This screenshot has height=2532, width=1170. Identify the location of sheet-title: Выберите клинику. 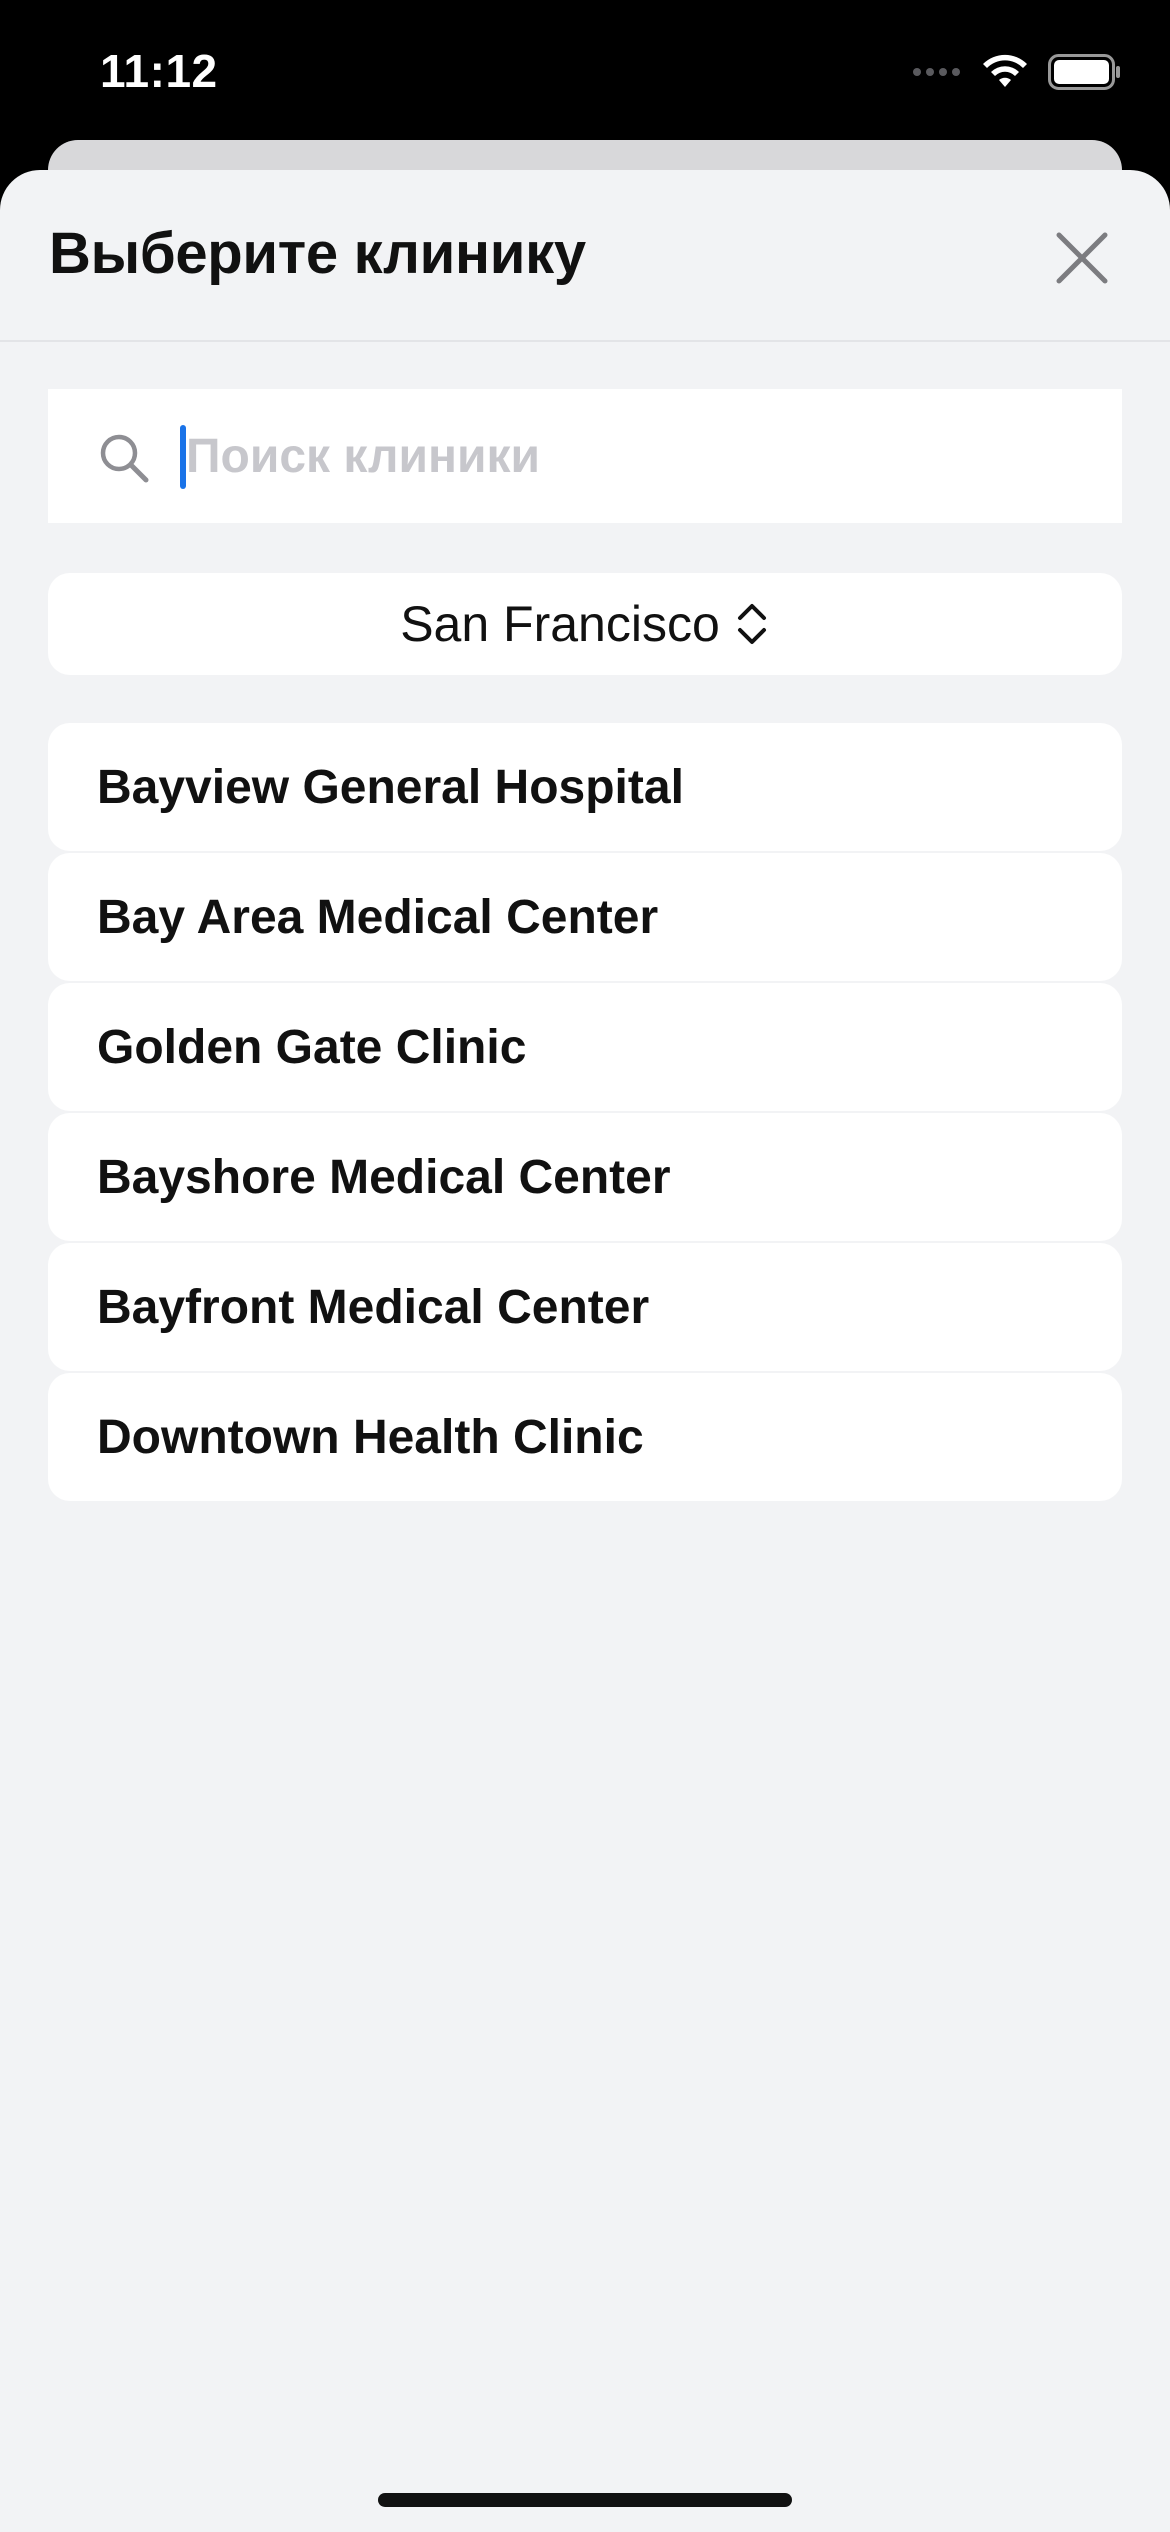
(317, 253).